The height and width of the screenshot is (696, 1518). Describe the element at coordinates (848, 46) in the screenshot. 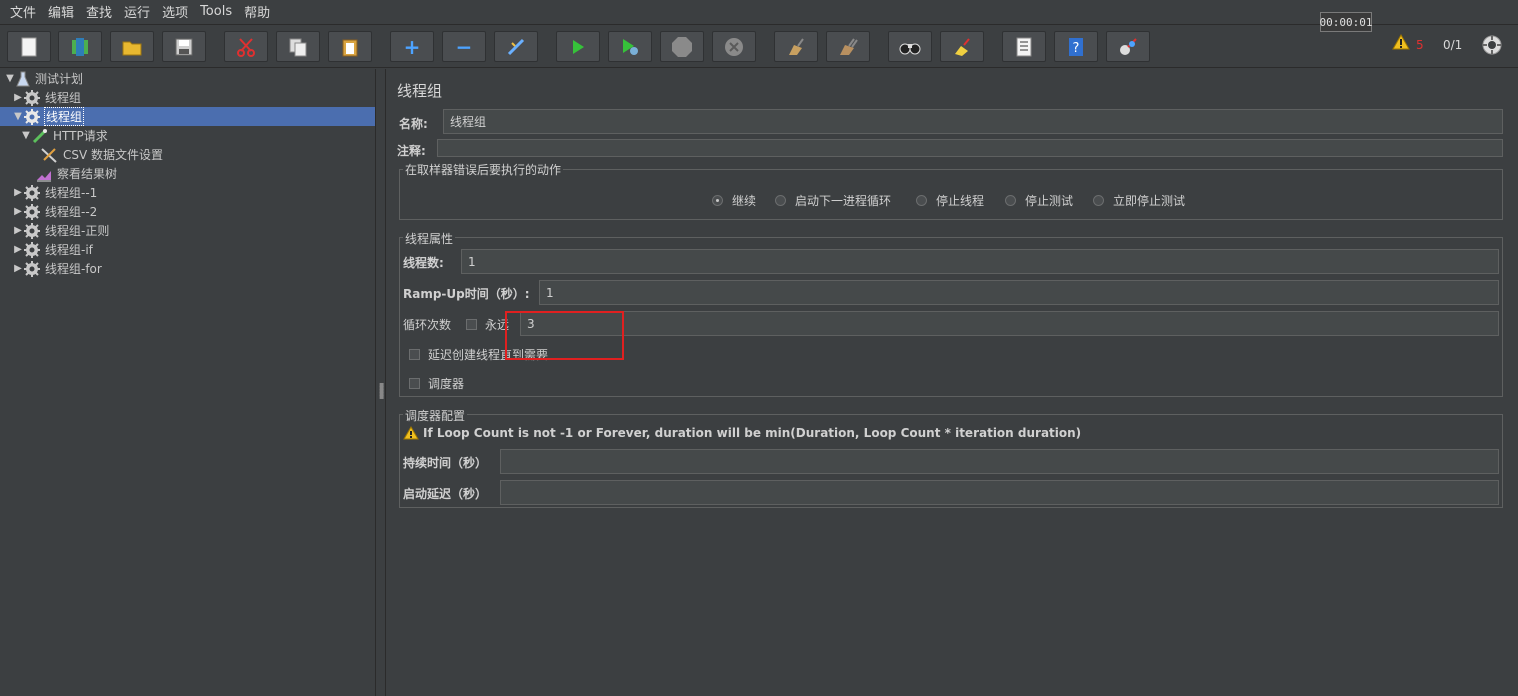

I see `clear-all-button` at that location.